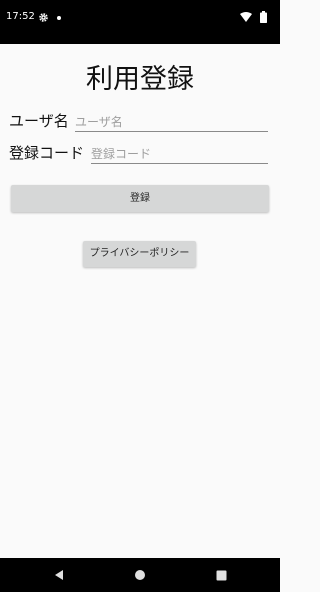 The image size is (320, 592). I want to click on wifi-icon, so click(246, 17).